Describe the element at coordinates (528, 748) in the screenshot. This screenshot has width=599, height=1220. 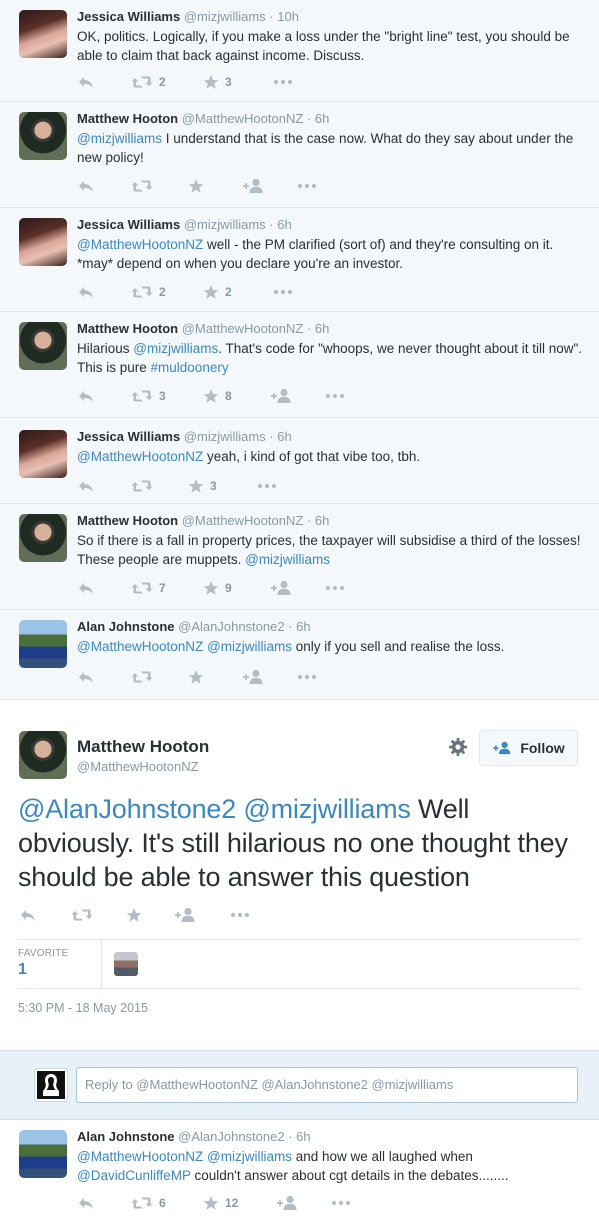
I see `follow-button: Follow` at that location.